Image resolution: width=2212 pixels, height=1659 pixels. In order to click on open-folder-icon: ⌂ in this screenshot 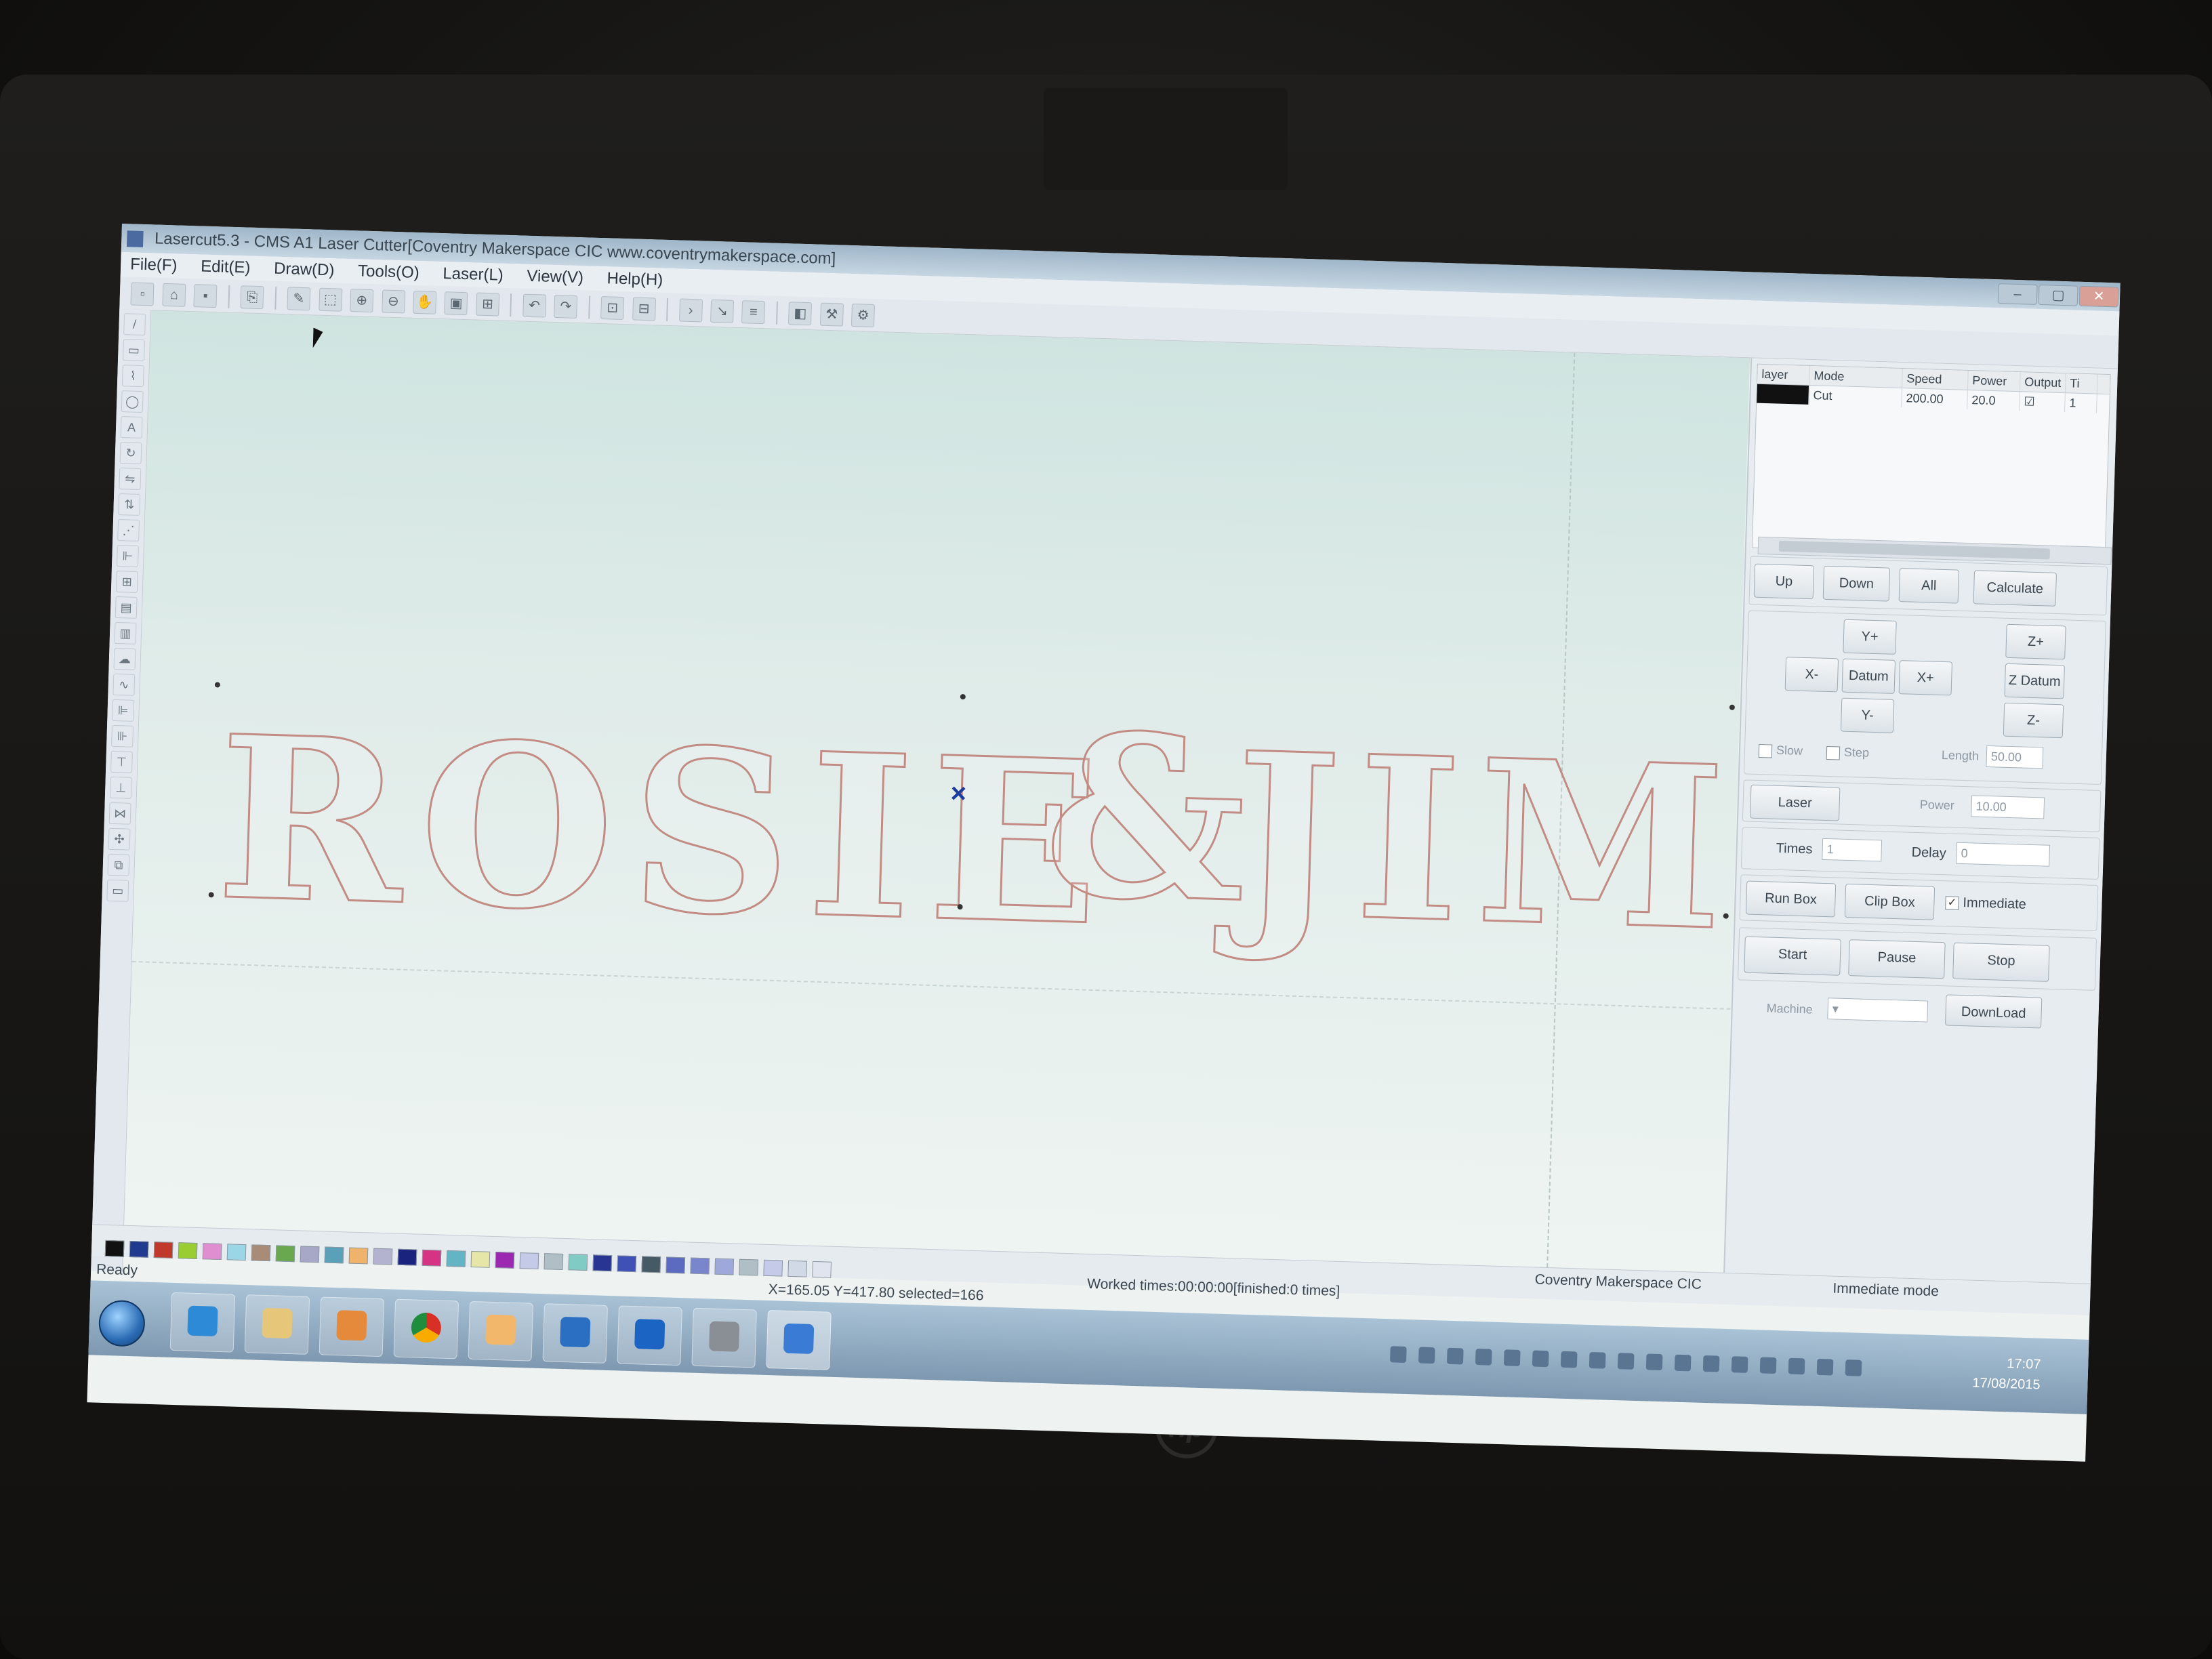, I will do `click(174, 295)`.